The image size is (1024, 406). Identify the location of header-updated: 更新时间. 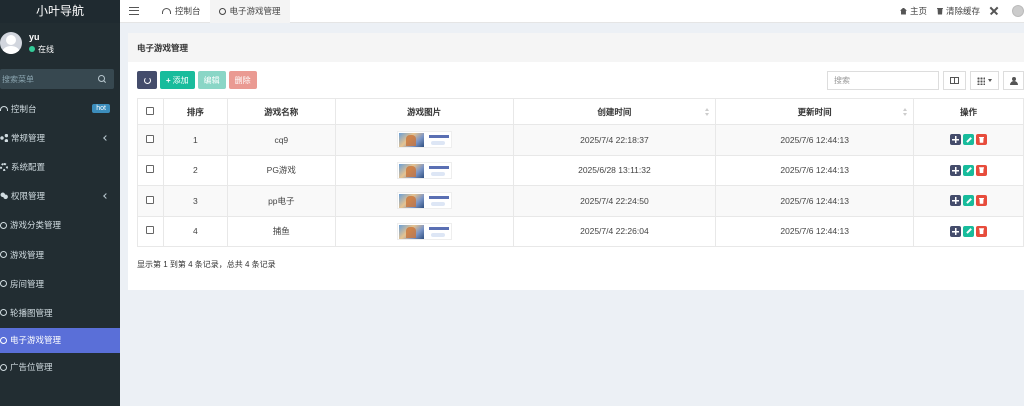
(815, 111).